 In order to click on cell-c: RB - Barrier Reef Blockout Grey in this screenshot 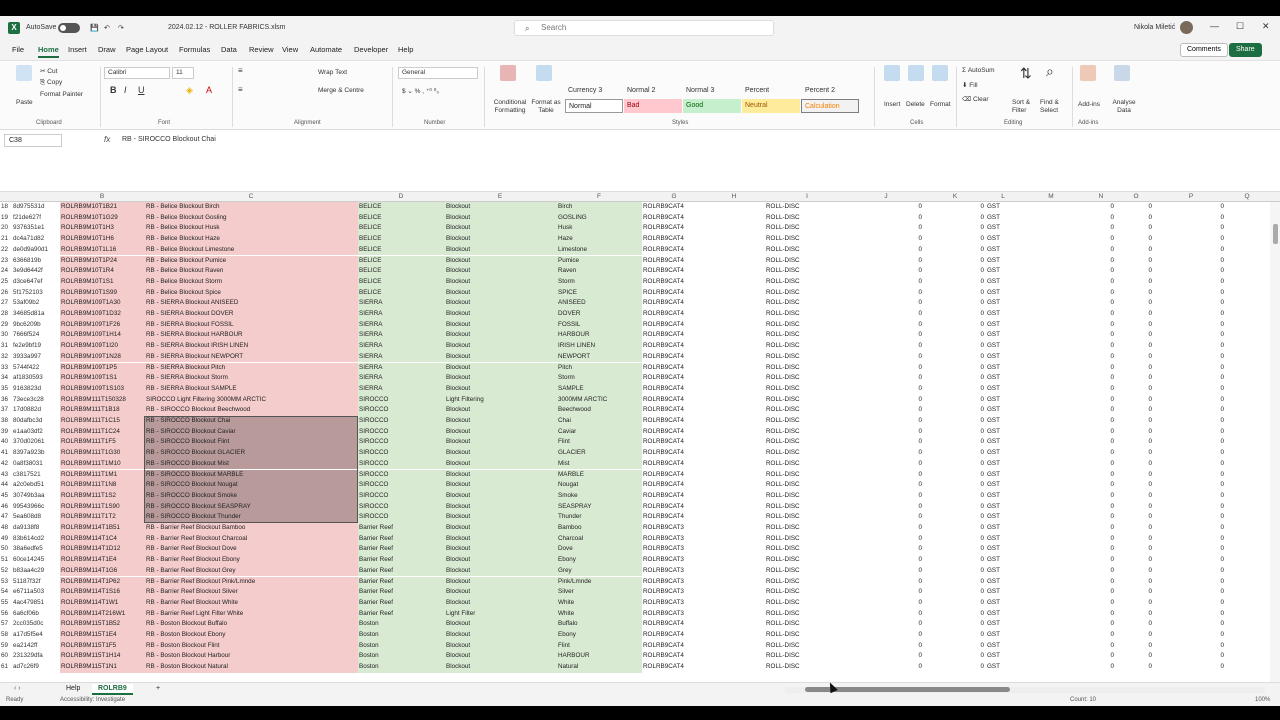, I will do `click(251, 571)`.